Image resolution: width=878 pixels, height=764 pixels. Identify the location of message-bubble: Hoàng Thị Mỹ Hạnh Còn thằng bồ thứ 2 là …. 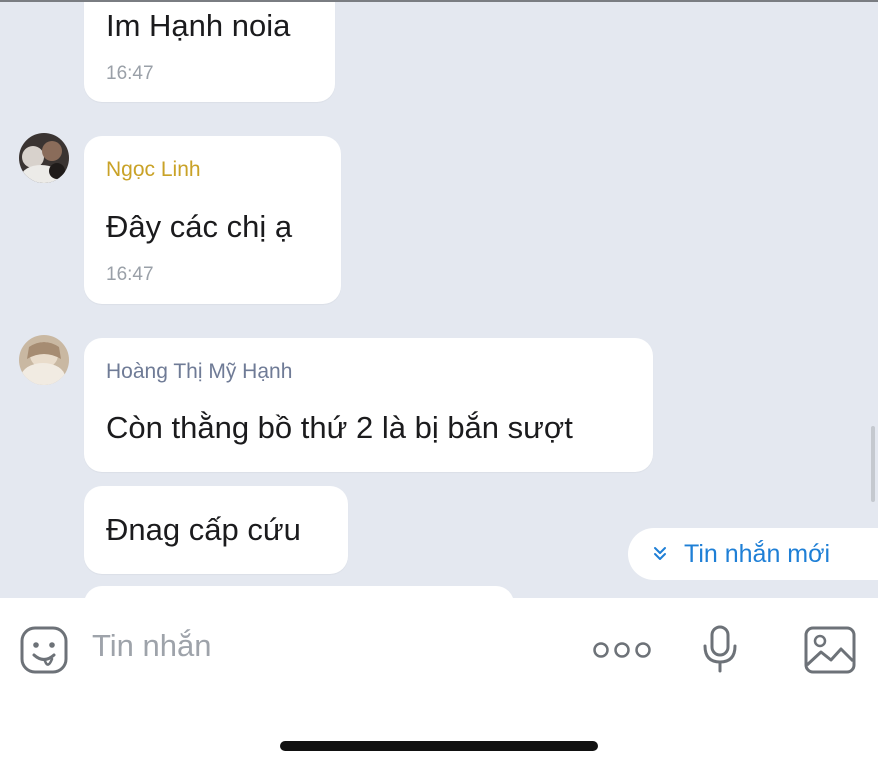
(368, 405).